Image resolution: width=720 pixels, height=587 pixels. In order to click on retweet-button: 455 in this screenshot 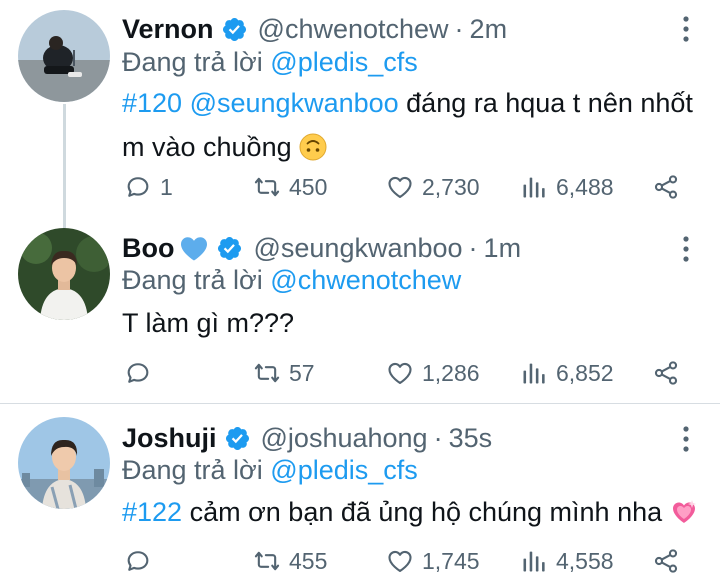, I will do `click(290, 561)`.